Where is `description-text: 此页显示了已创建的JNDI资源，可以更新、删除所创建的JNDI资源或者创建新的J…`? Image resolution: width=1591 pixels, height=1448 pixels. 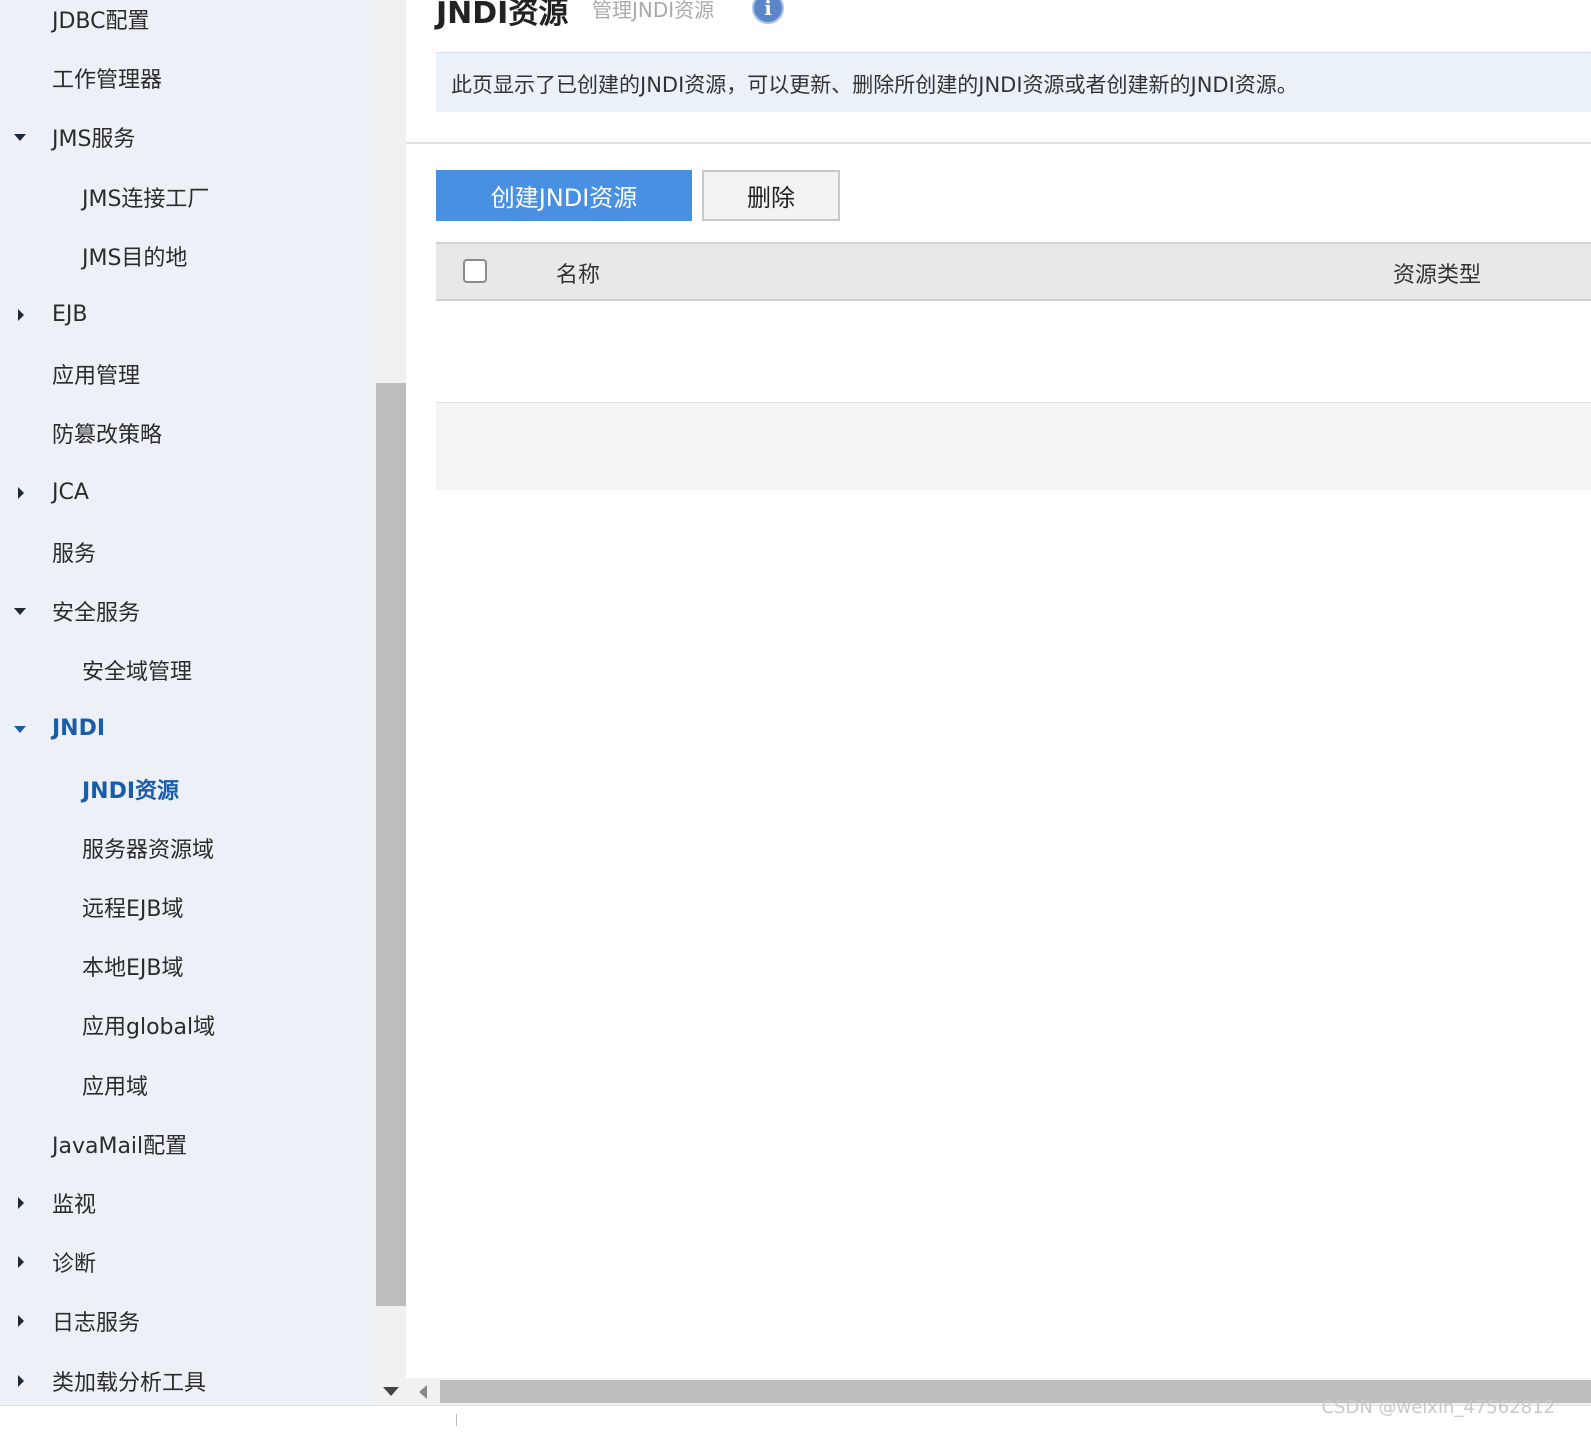
description-text: 此页显示了已创建的JNDI资源，可以更新、删除所创建的JNDI资源或者创建新的J… is located at coordinates (874, 85).